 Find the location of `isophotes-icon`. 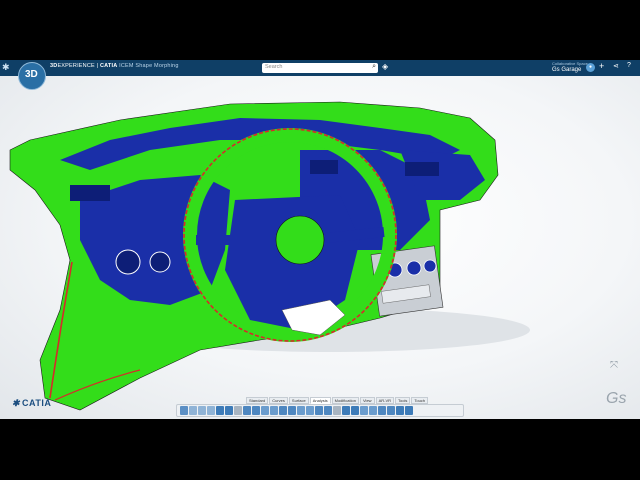

isophotes-icon is located at coordinates (319, 410).